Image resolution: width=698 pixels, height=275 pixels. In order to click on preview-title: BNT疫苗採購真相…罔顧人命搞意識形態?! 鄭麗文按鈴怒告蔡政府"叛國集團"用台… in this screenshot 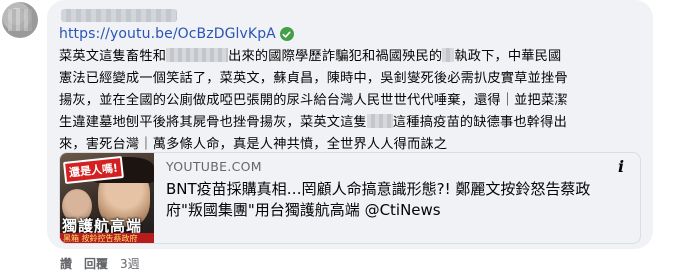, I will do `click(386, 200)`.